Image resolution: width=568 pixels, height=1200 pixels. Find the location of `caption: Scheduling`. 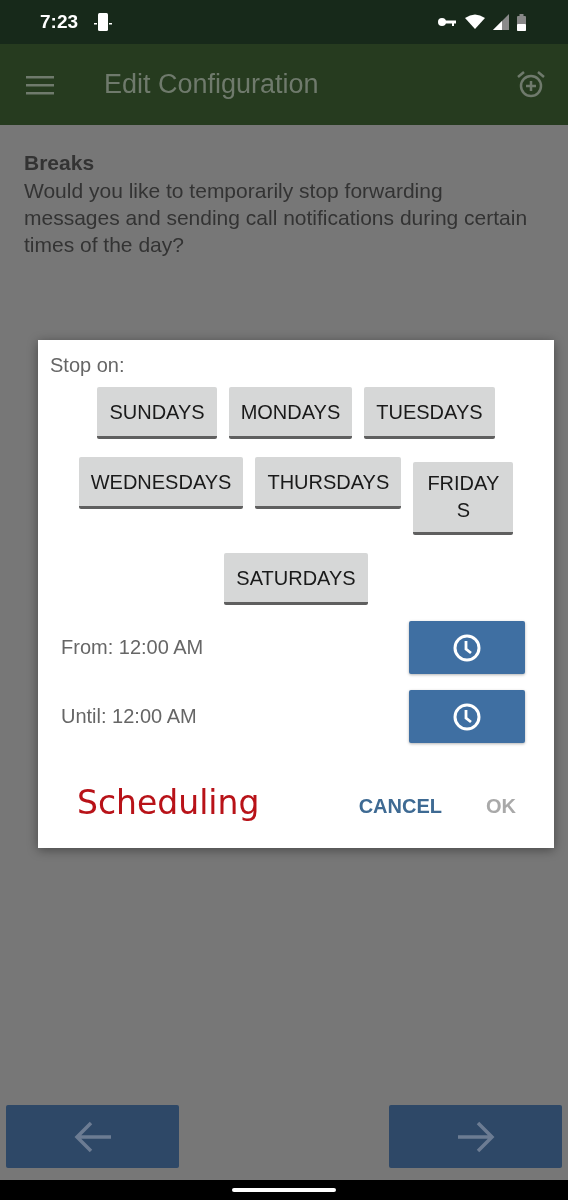

caption: Scheduling is located at coordinates (168, 802).